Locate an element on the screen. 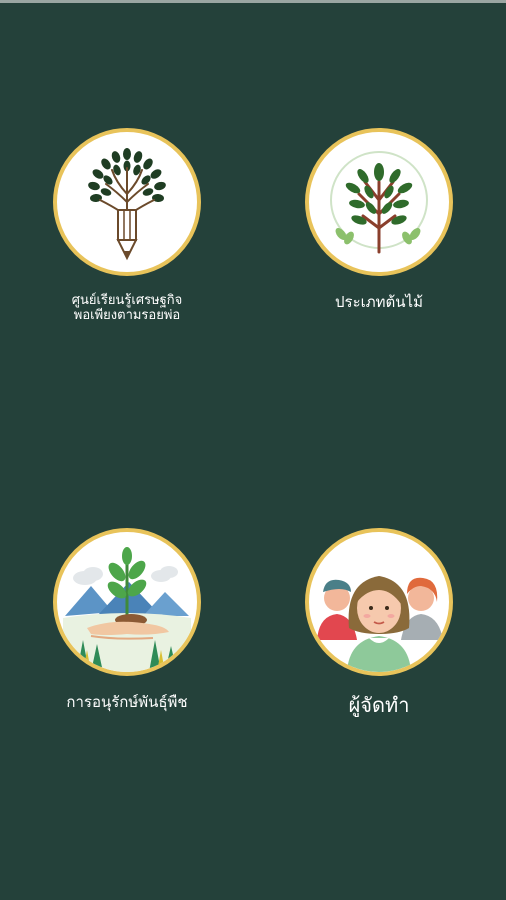 This screenshot has width=506, height=900. menu-item-label: การอนุรักษ์พันธุ์พืช is located at coordinates (127, 702).